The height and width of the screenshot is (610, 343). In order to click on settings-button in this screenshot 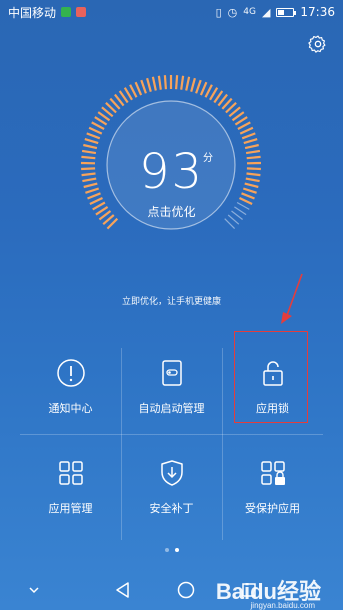, I will do `click(318, 44)`.